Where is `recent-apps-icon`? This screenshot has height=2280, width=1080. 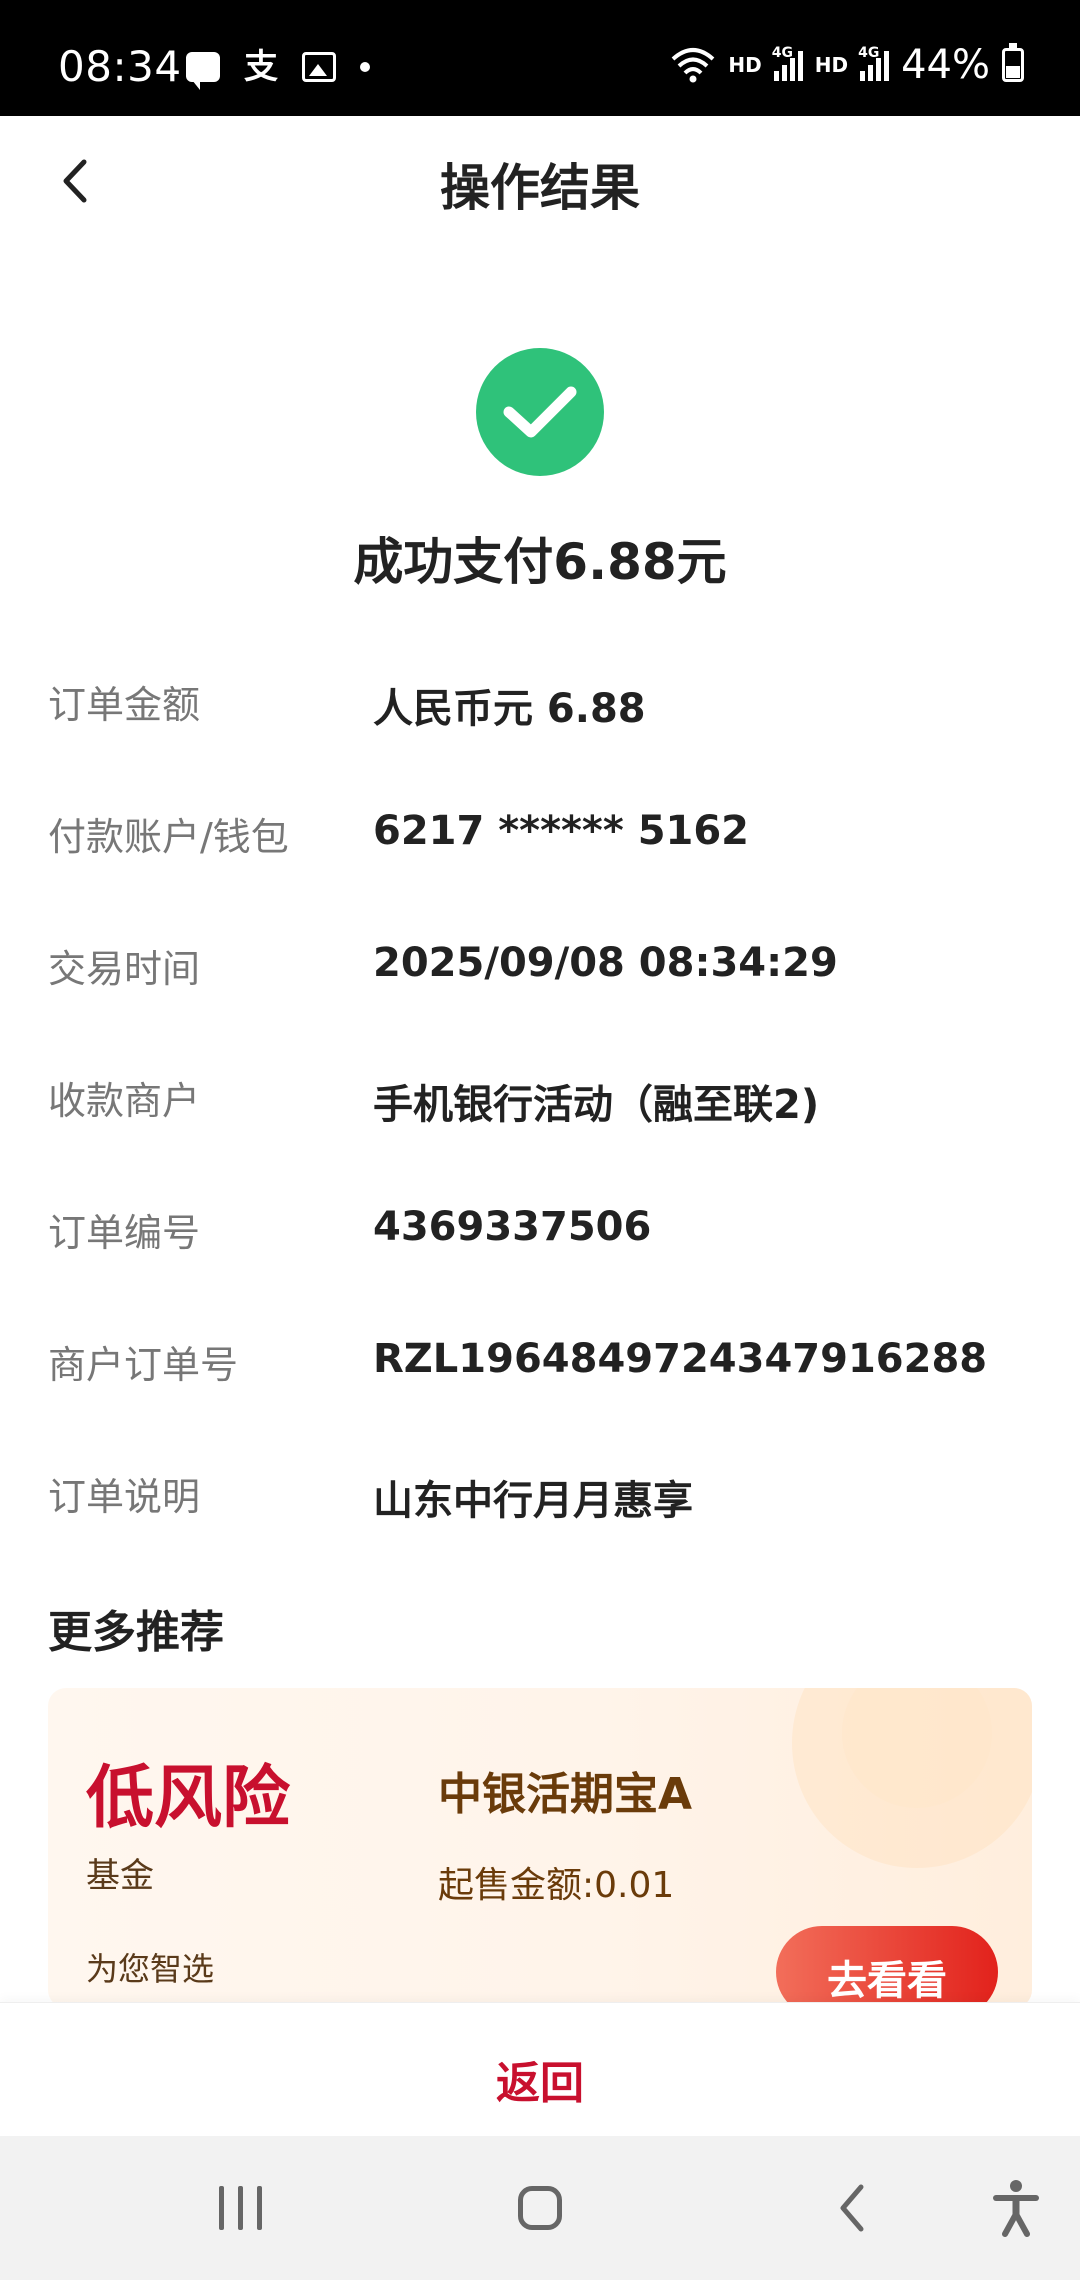 recent-apps-icon is located at coordinates (240, 2208).